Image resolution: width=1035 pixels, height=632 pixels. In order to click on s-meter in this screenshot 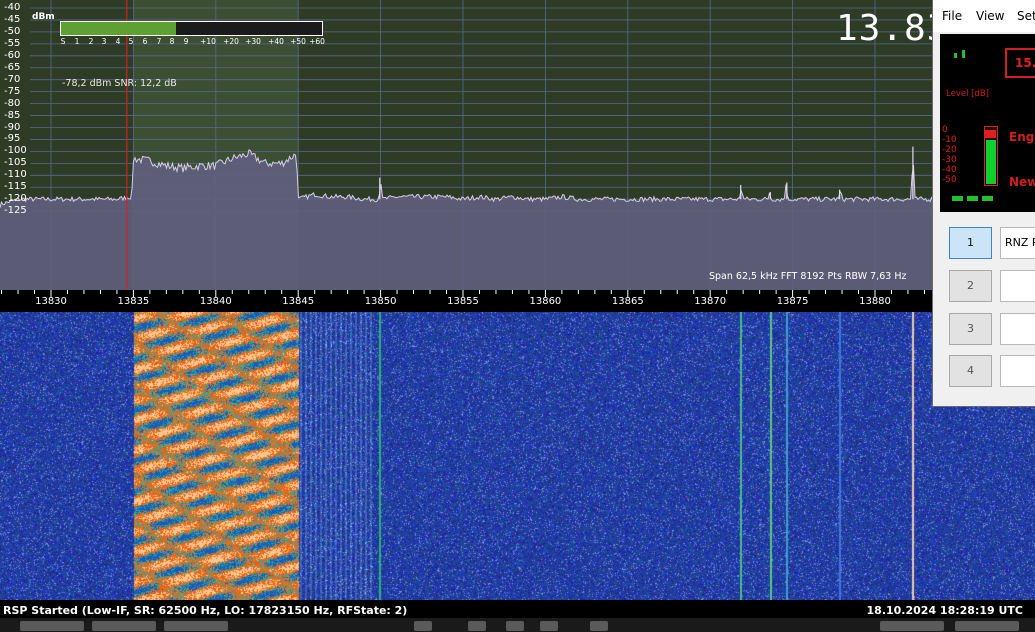, I will do `click(191, 28)`.